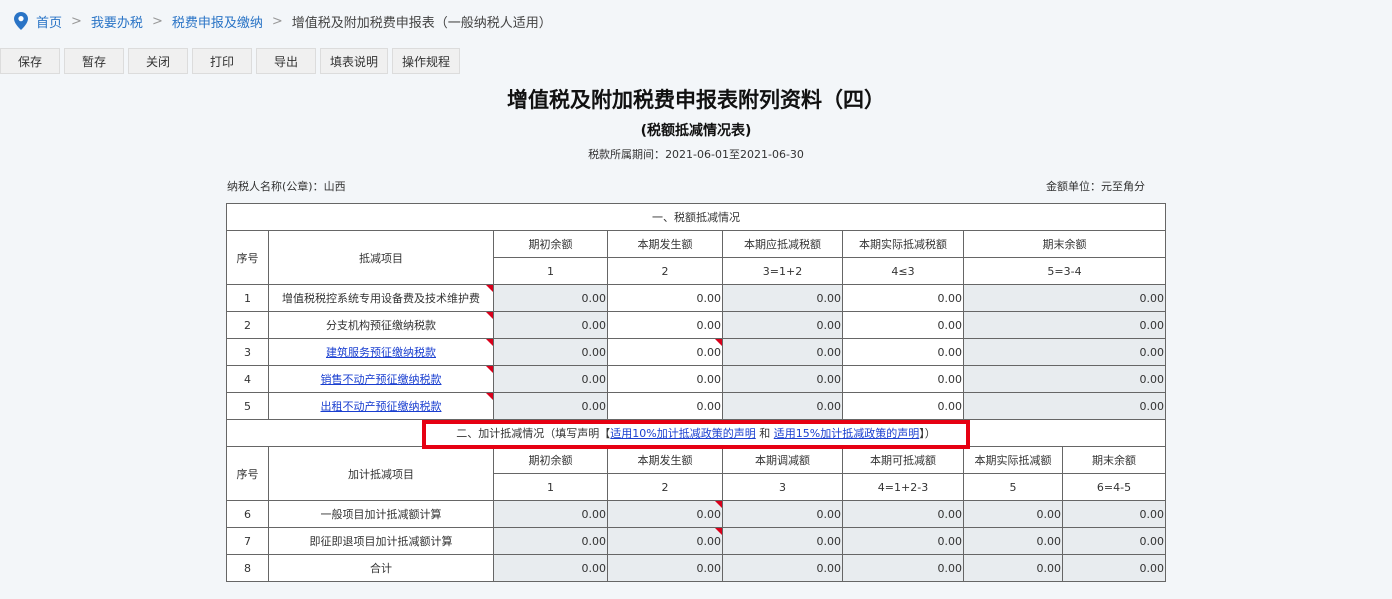 This screenshot has width=1392, height=599. Describe the element at coordinates (381, 514) in the screenshot. I see `row-item-name: 一般项目加计抵减额计算` at that location.